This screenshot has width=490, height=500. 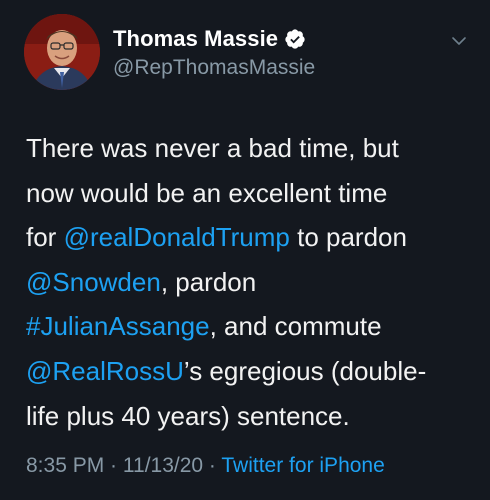 What do you see at coordinates (295, 326) in the screenshot?
I see `tweet-text-segment: , and commute` at bounding box center [295, 326].